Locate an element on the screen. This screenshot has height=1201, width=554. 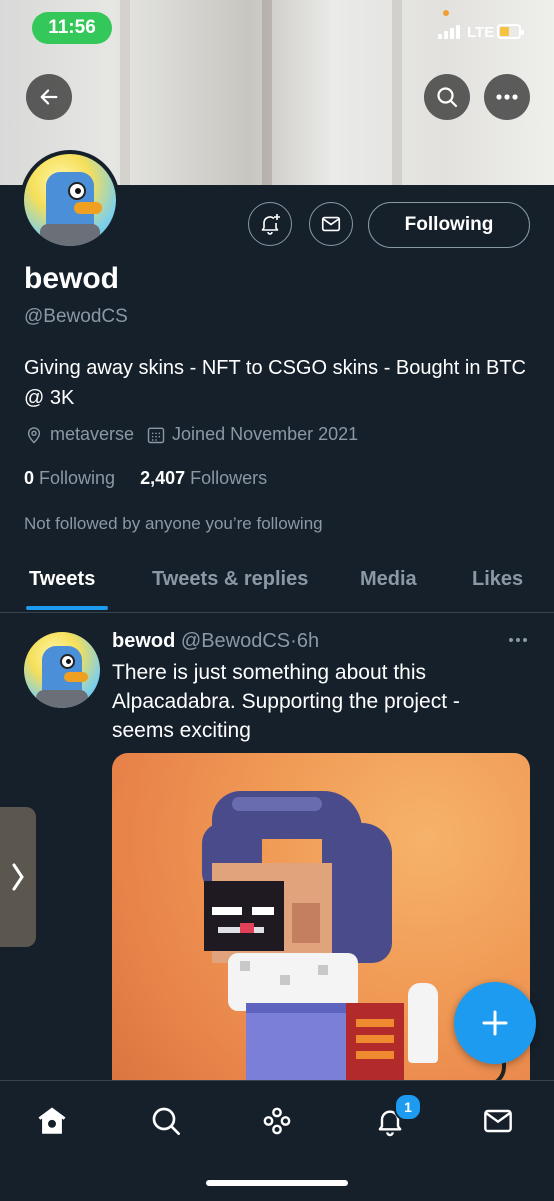
active-tab-indicator is located at coordinates (67, 608).